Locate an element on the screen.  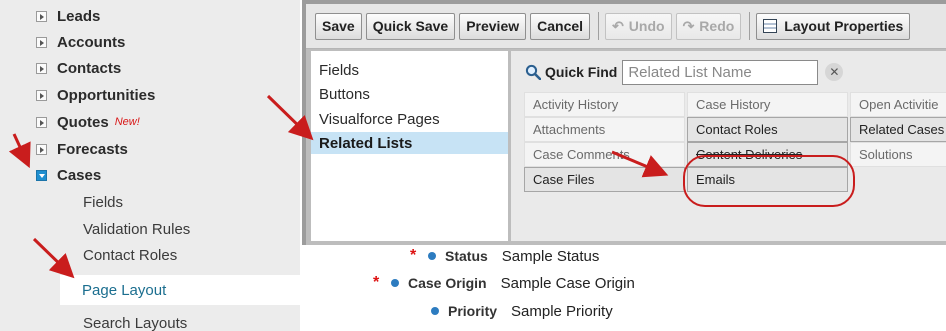
sidebar-item-label: Cases is located at coordinates (79, 175).